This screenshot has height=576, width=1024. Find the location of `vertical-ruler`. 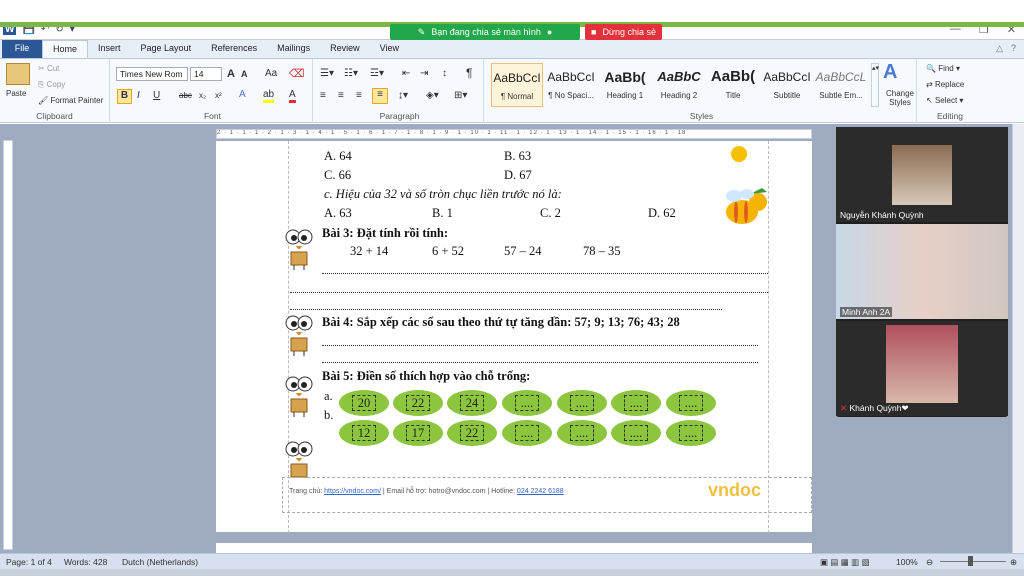

vertical-ruler is located at coordinates (8, 345).